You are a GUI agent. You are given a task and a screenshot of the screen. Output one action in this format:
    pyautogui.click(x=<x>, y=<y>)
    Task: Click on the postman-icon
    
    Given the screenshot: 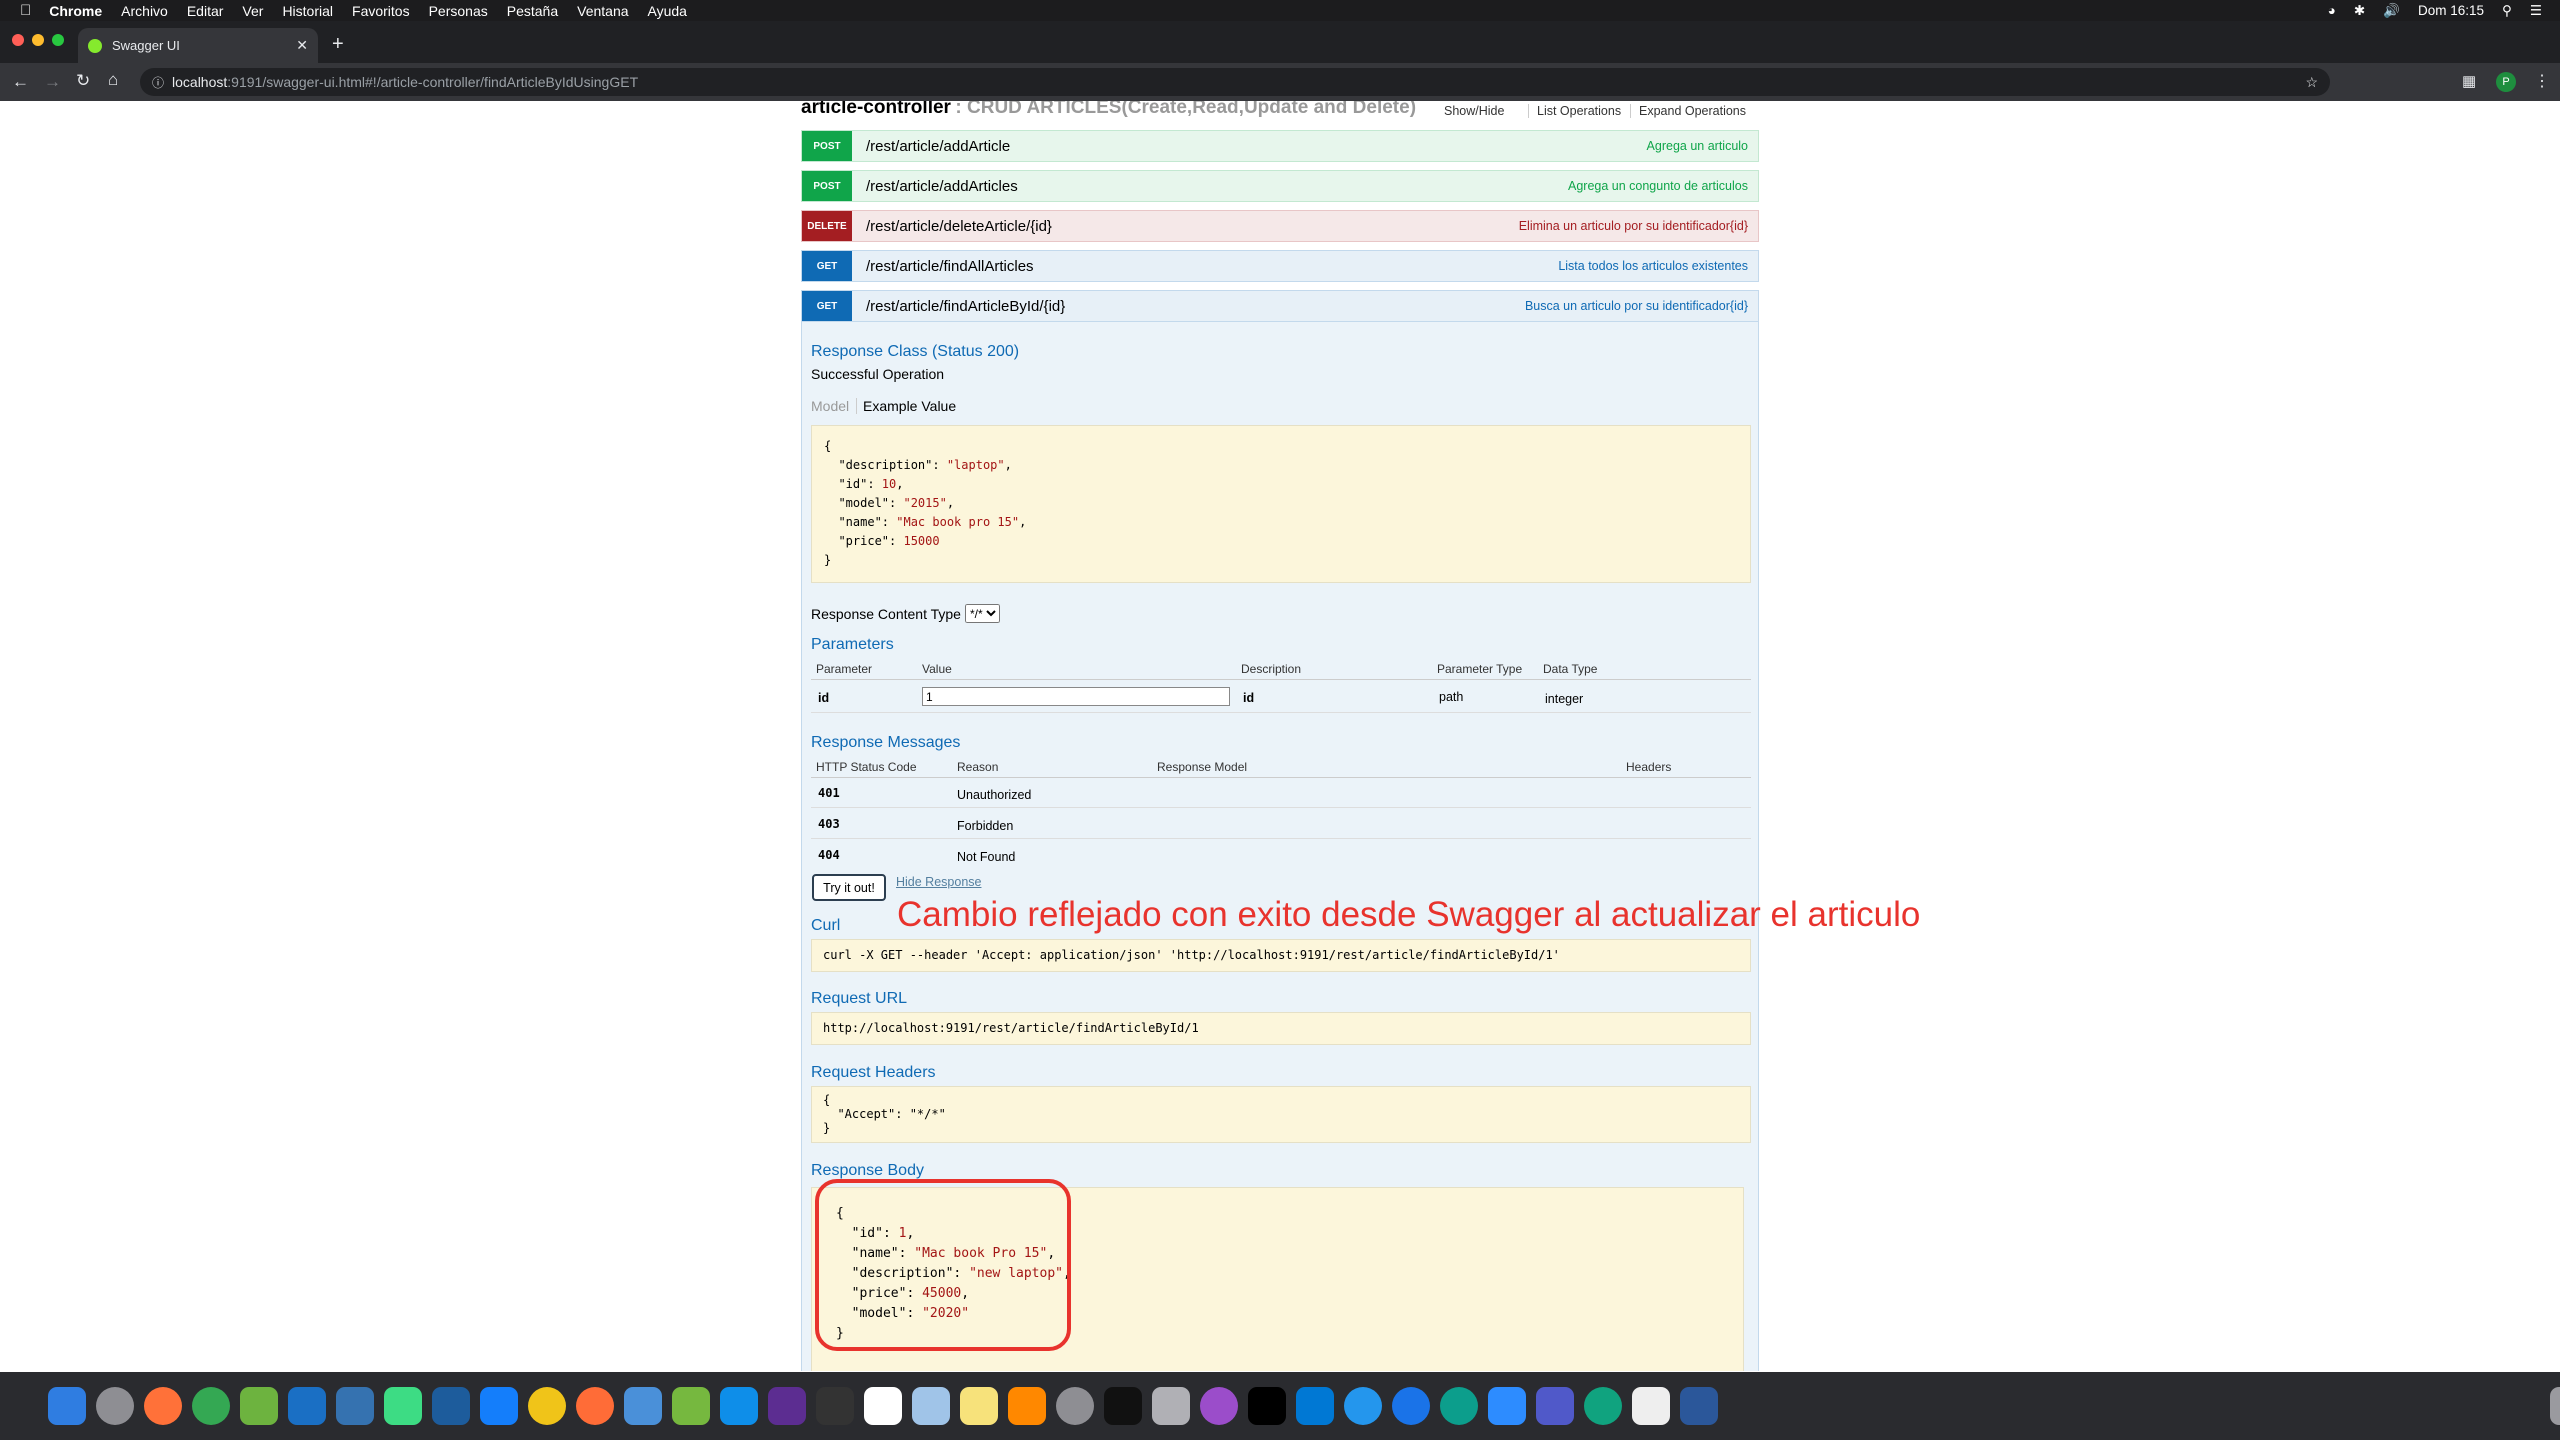 What is the action you would take?
    pyautogui.click(x=547, y=1406)
    